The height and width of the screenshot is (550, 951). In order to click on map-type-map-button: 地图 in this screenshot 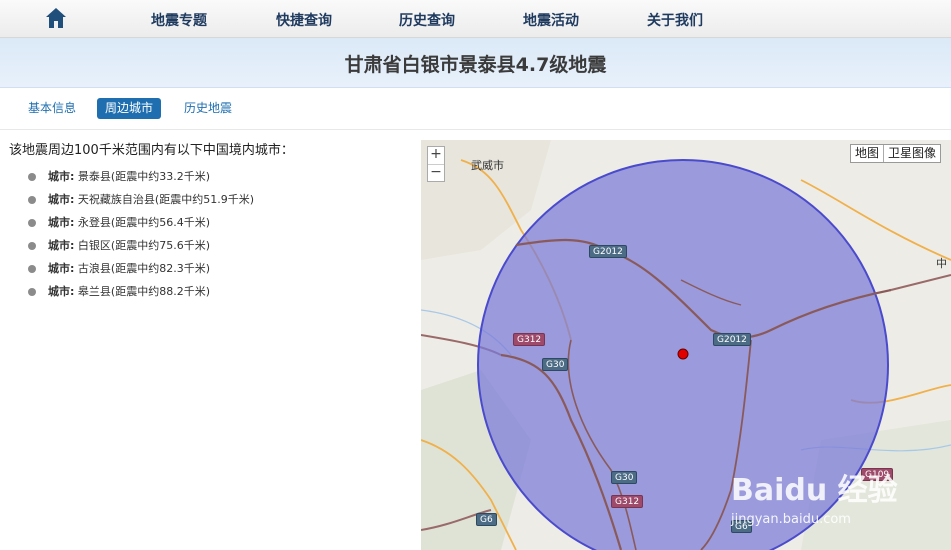, I will do `click(867, 153)`.